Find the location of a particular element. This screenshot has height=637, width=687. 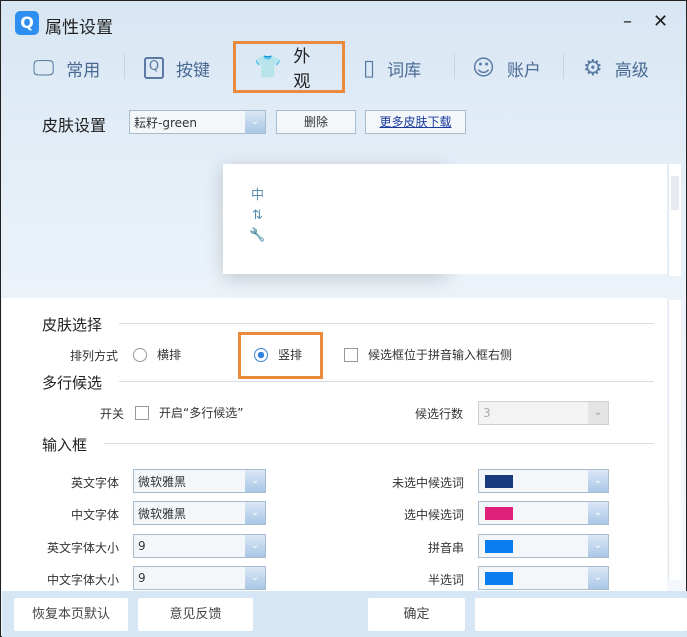

preview-area is located at coordinates (469, 219).